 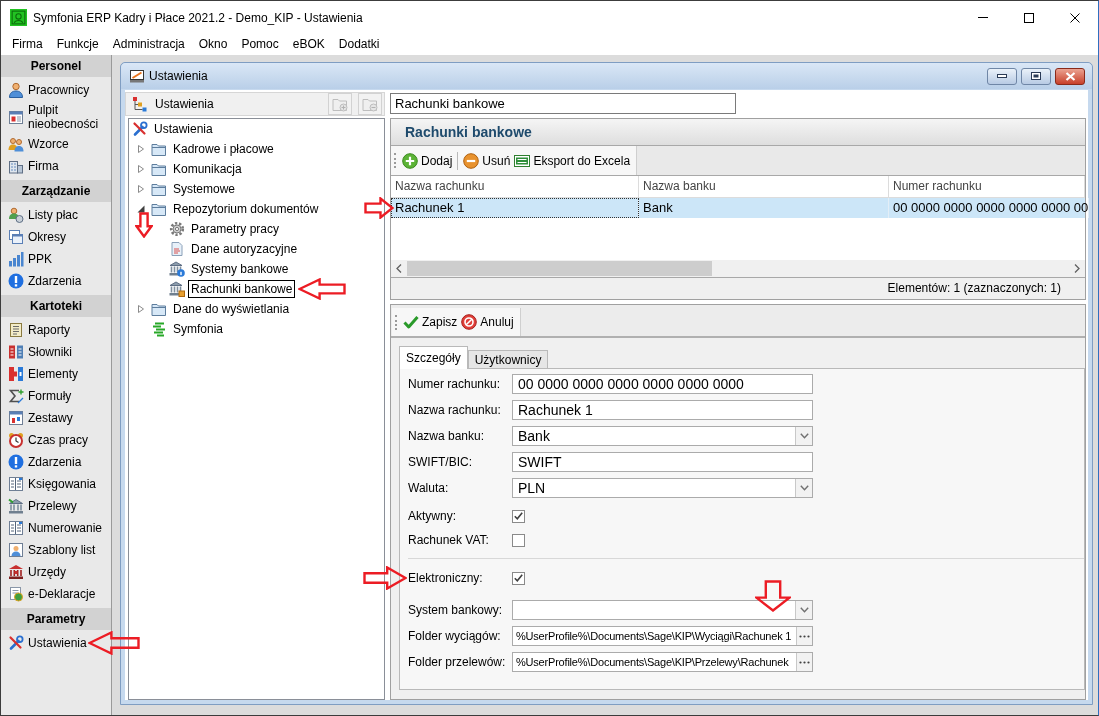 What do you see at coordinates (987, 186) in the screenshot?
I see `column-header: Numer rachunku` at bounding box center [987, 186].